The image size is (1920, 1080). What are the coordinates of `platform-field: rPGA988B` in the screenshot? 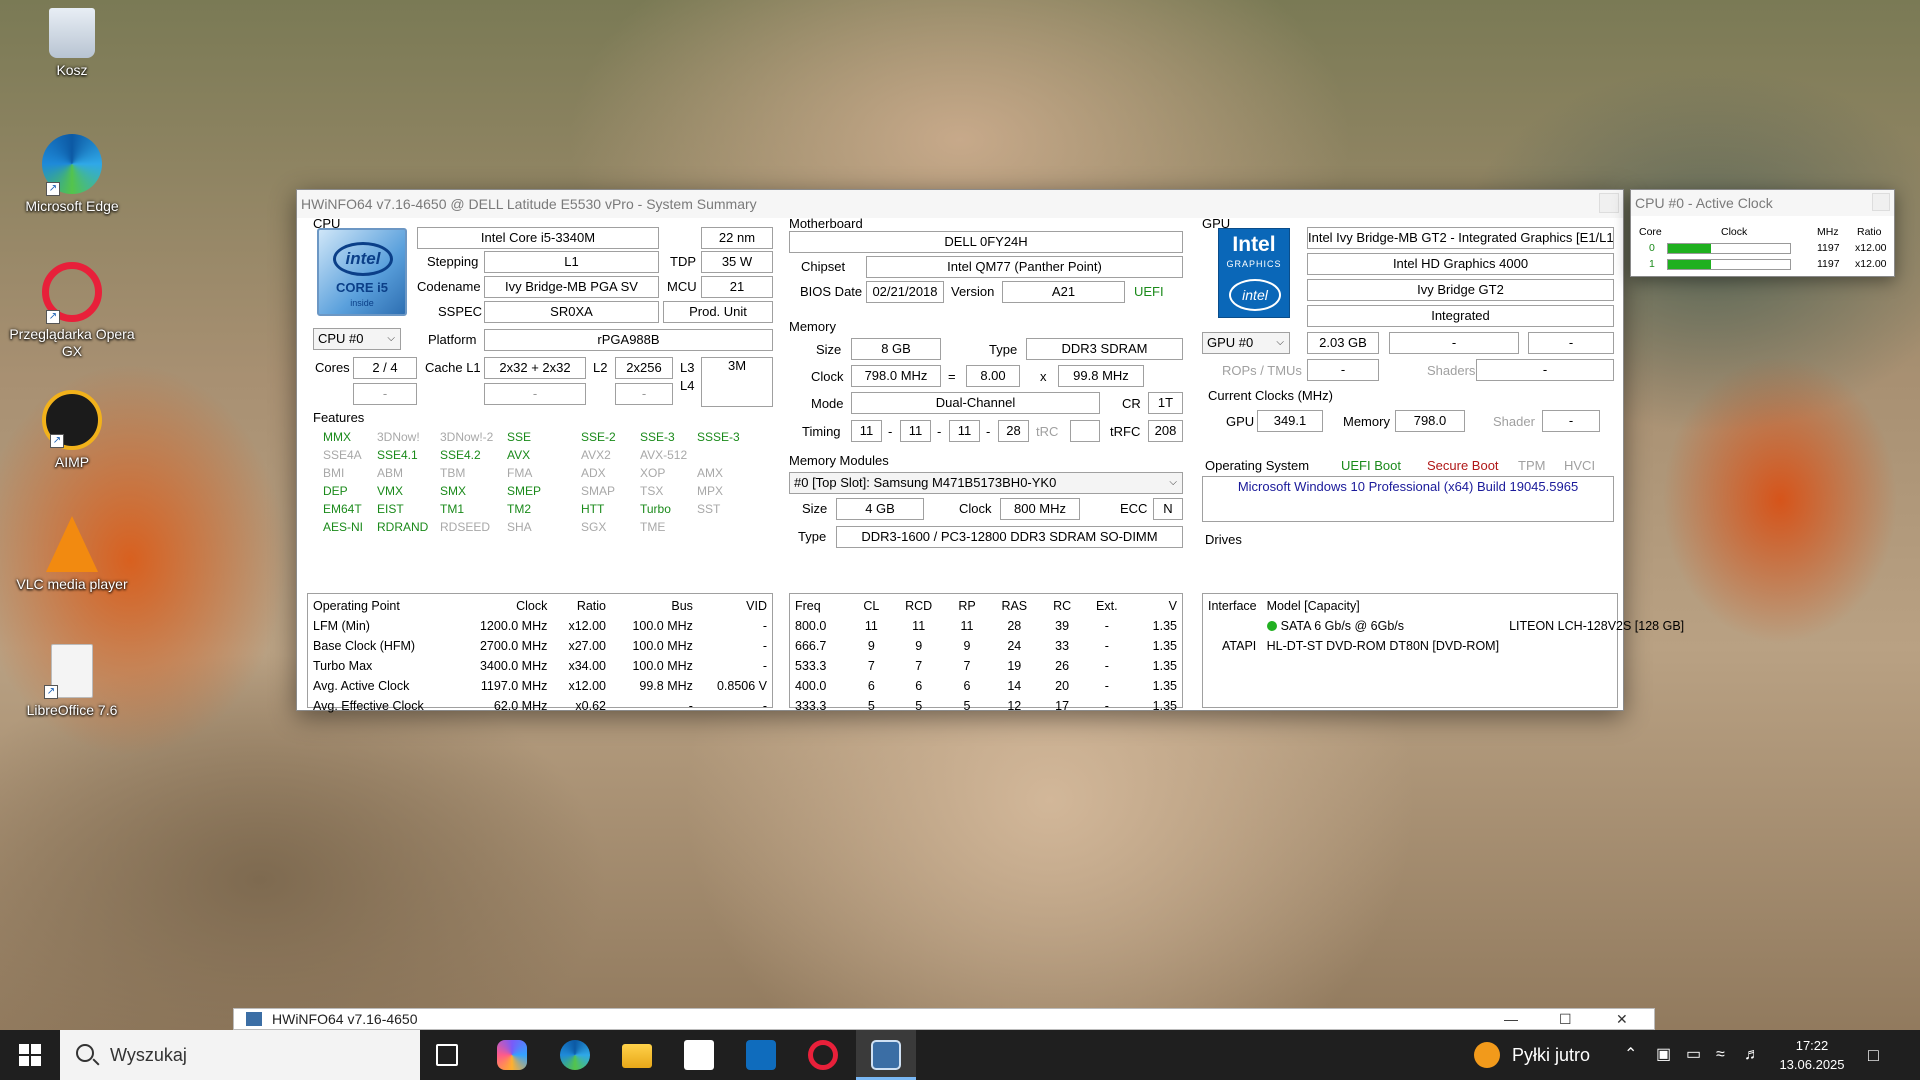 It's located at (628, 340).